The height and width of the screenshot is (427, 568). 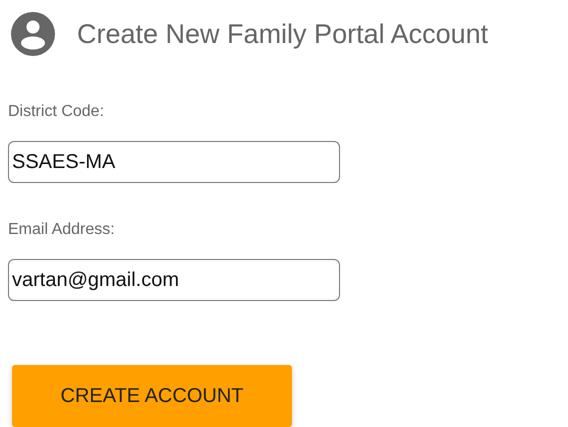 I want to click on field-label: District Code:, so click(x=57, y=112).